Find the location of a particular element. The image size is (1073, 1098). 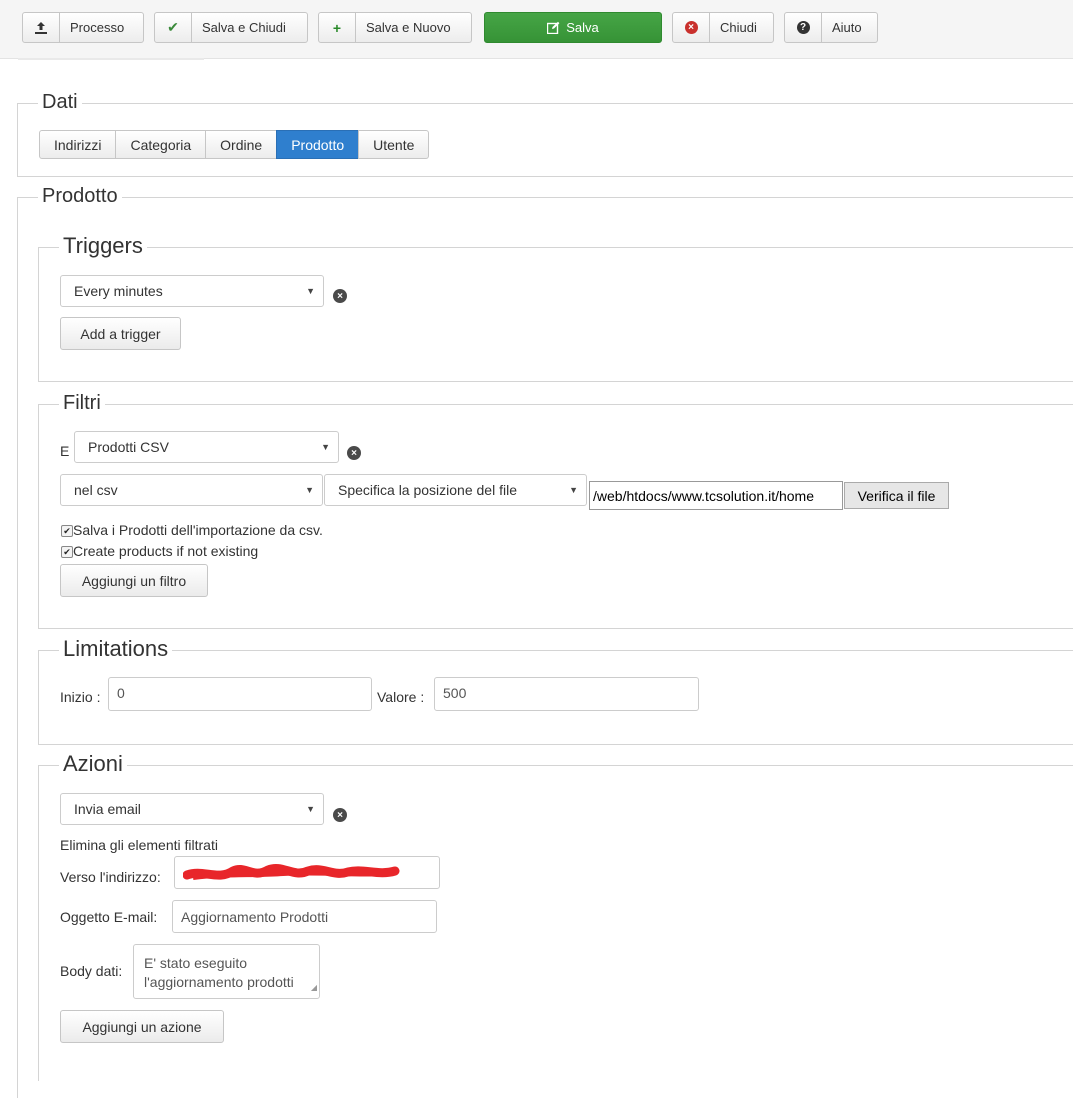

close-circle-icon: × is located at coordinates (691, 27).